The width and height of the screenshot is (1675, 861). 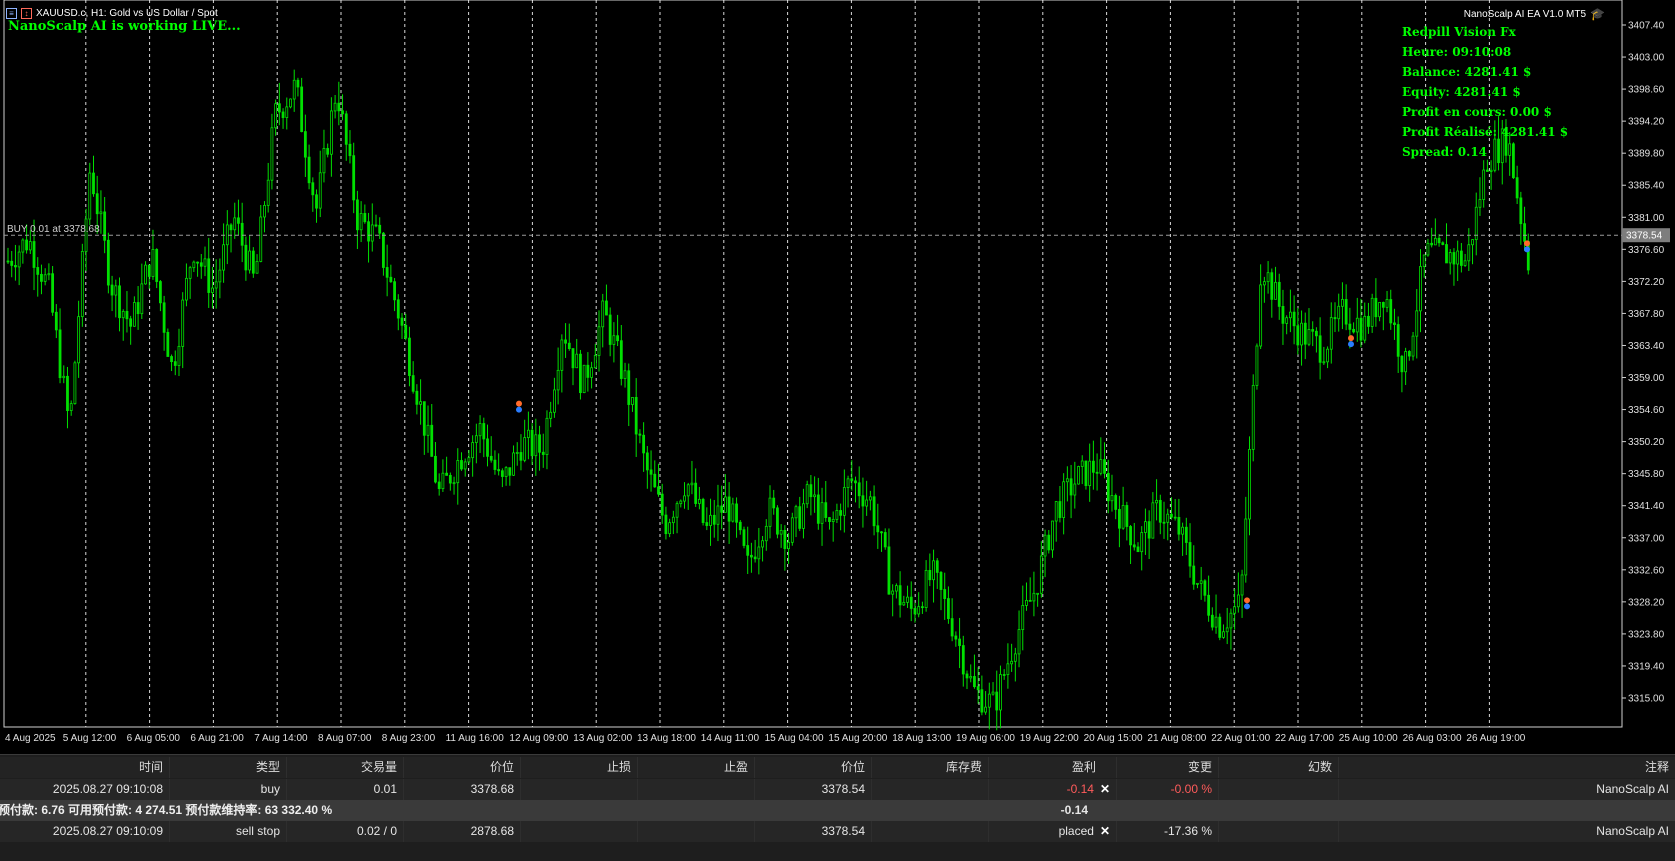 I want to click on graduation-cap-icon: 🎓, so click(x=1597, y=14).